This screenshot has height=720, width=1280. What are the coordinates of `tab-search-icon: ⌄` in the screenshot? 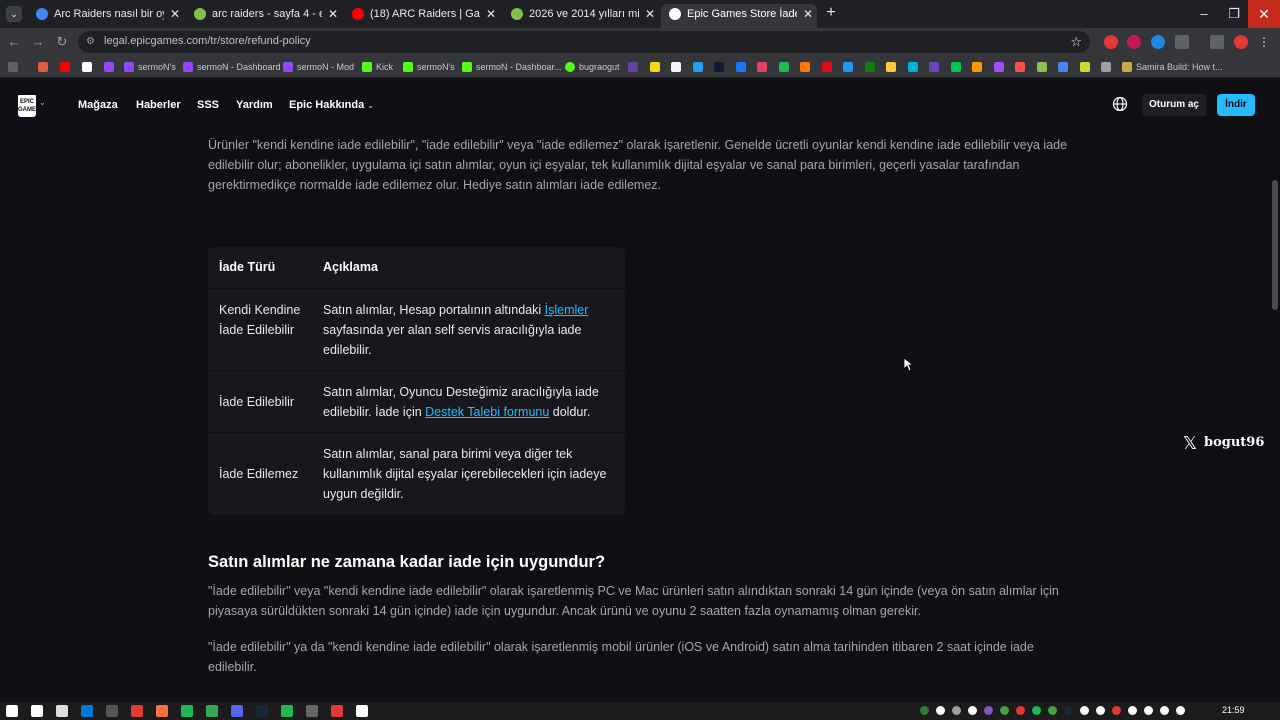 It's located at (14, 14).